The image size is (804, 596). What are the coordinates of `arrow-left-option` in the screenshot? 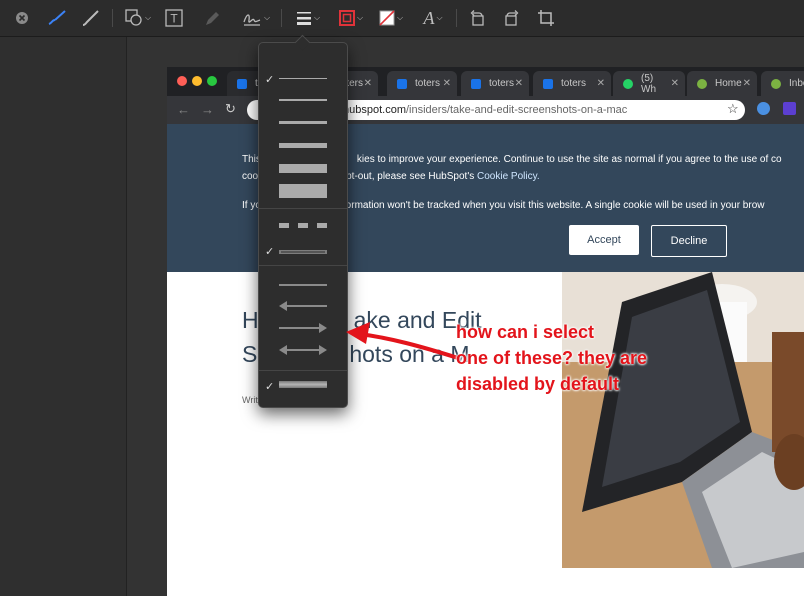 It's located at (303, 306).